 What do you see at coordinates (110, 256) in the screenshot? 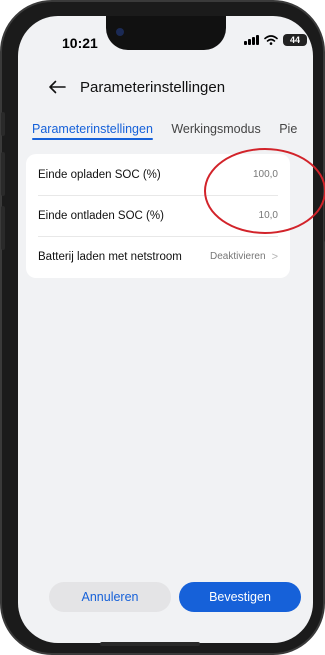
I see `setting-label: Batterij laden met netstroom` at bounding box center [110, 256].